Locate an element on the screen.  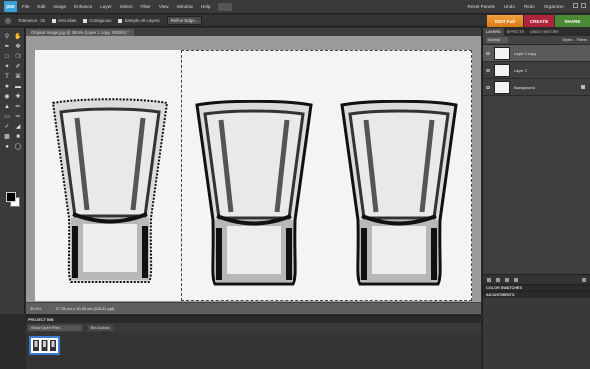
paint-bucket-icon: ◢ is located at coordinates (18, 126).